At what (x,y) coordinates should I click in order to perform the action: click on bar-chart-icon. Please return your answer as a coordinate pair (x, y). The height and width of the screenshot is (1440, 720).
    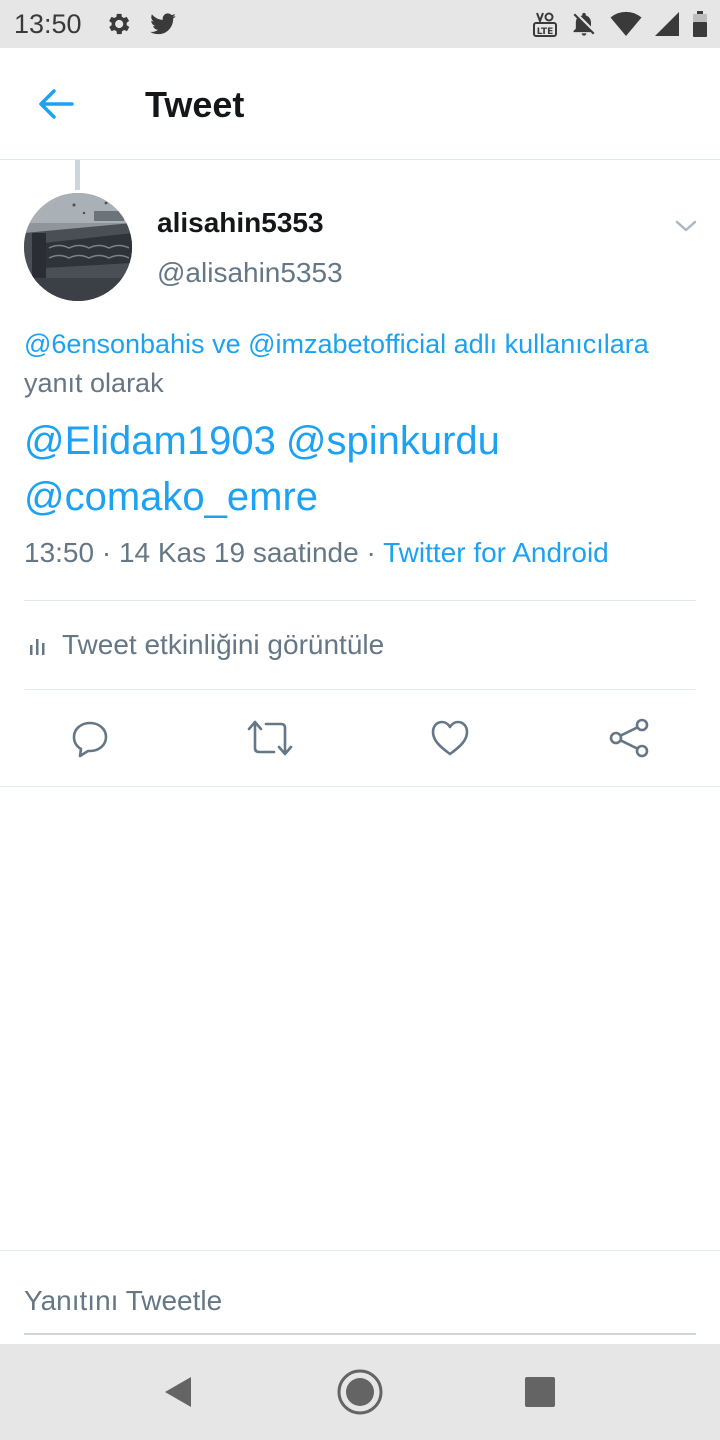
    Looking at the image, I should click on (37, 647).